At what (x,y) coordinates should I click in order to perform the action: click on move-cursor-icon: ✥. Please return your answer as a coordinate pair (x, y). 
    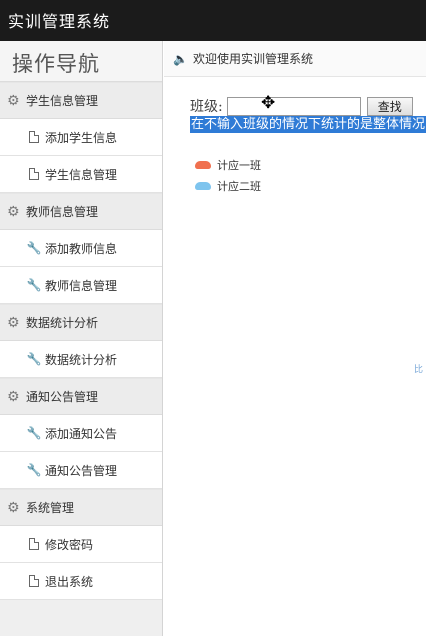
    Looking at the image, I should click on (268, 103).